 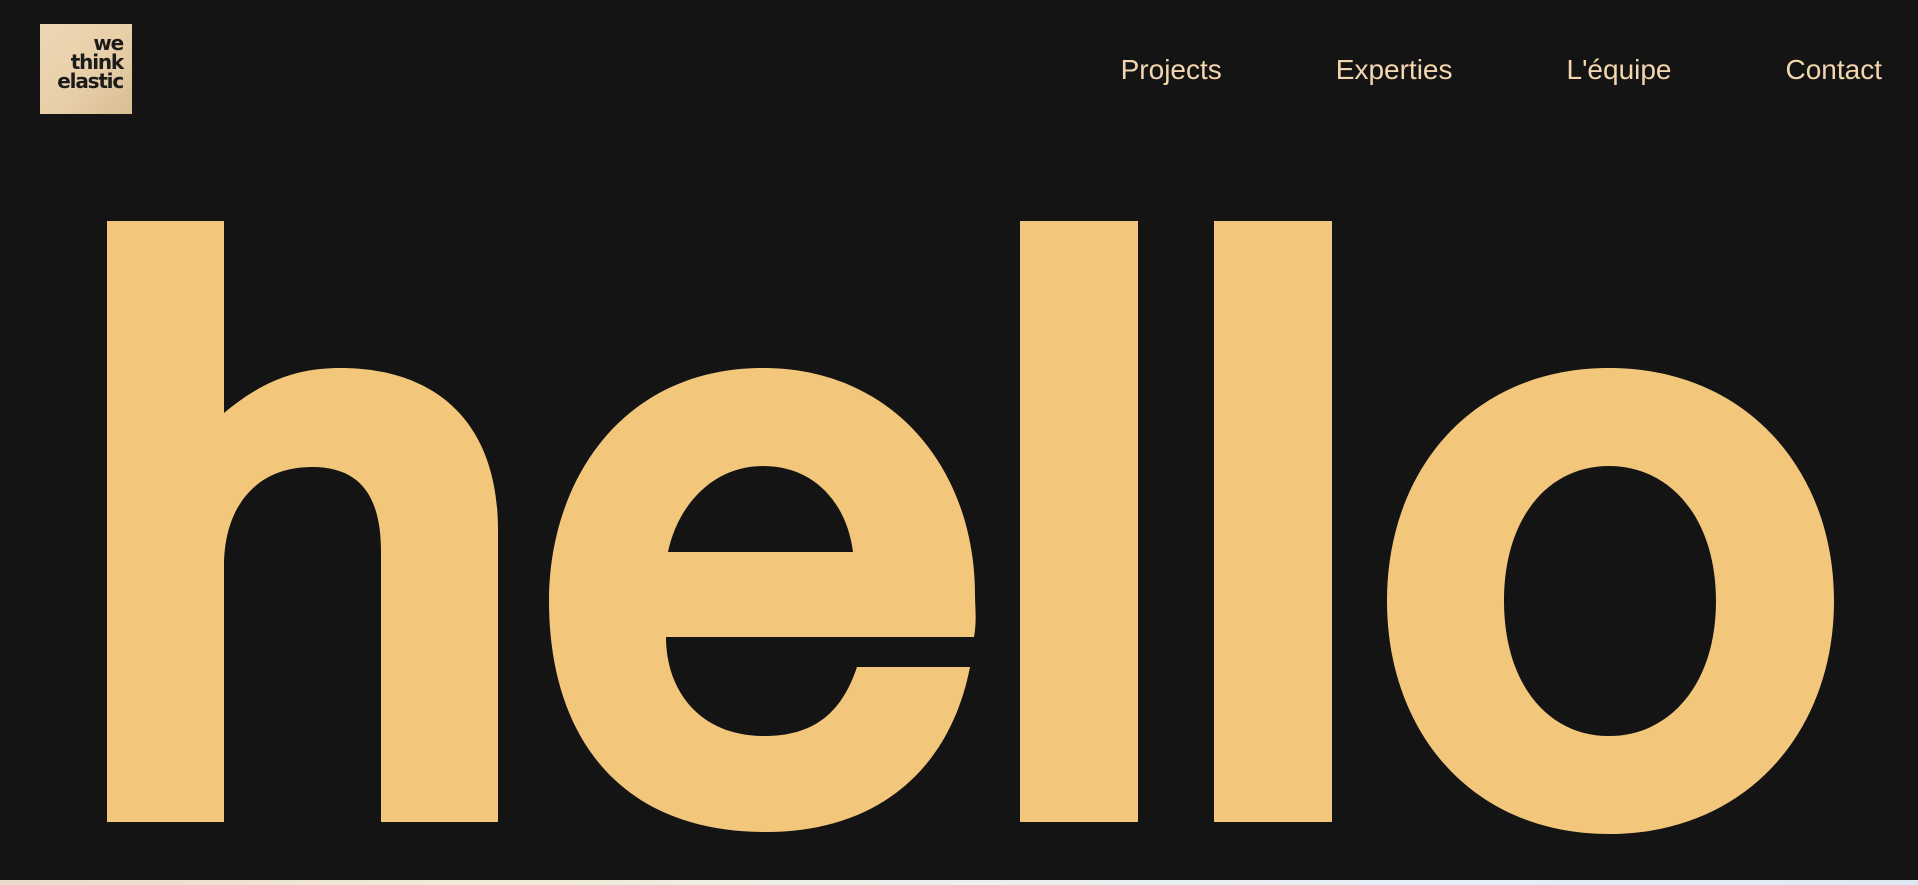 I want to click on bottom-gradient-strip, so click(x=959, y=882).